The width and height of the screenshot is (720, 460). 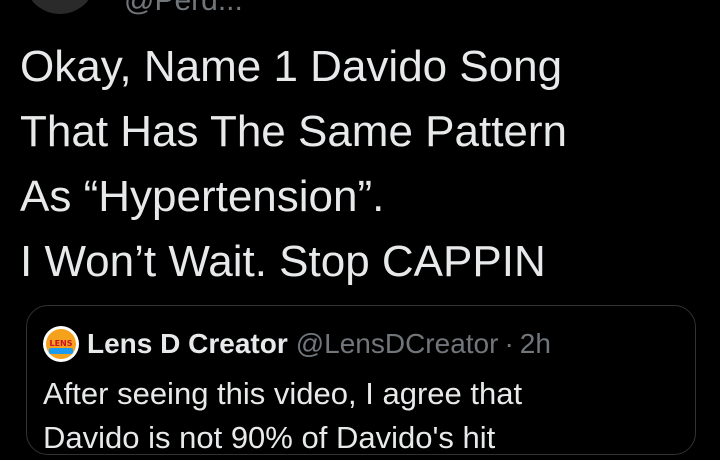 What do you see at coordinates (269, 437) in the screenshot?
I see `quoted-text-line: Davido is not 90% of Davido's hit` at bounding box center [269, 437].